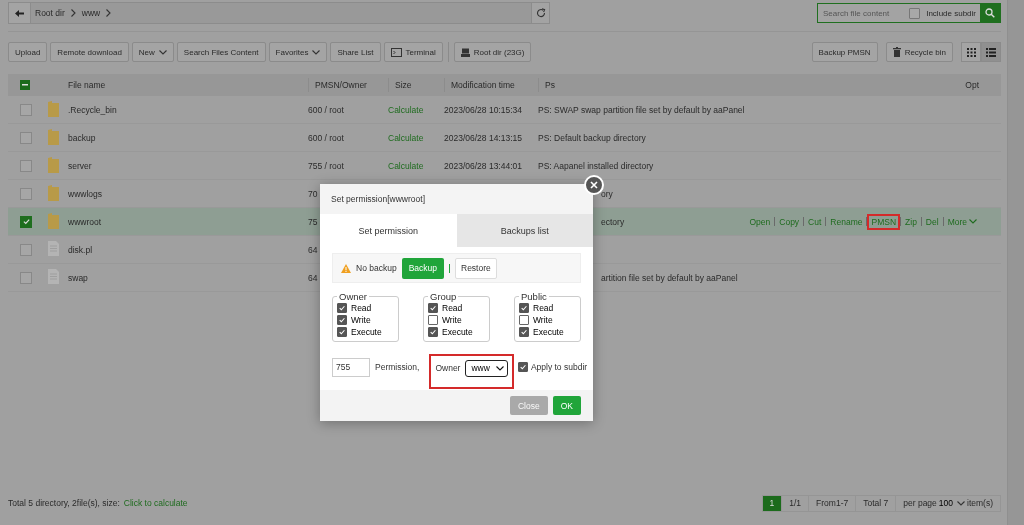 The image size is (1024, 525). What do you see at coordinates (972, 85) in the screenshot?
I see `column-header: Opt` at bounding box center [972, 85].